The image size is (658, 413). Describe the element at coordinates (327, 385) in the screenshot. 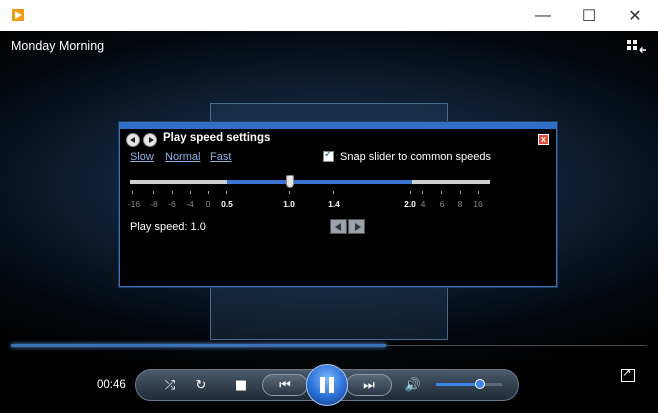

I see `pause-button` at that location.